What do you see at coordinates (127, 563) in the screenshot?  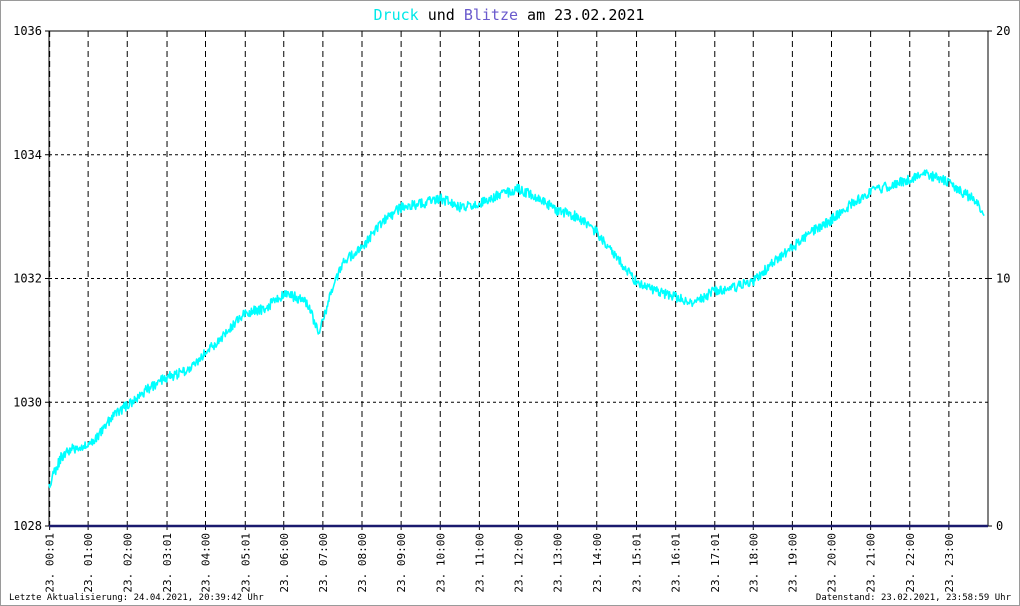 I see `x-tick-label: 23. 02:00` at bounding box center [127, 563].